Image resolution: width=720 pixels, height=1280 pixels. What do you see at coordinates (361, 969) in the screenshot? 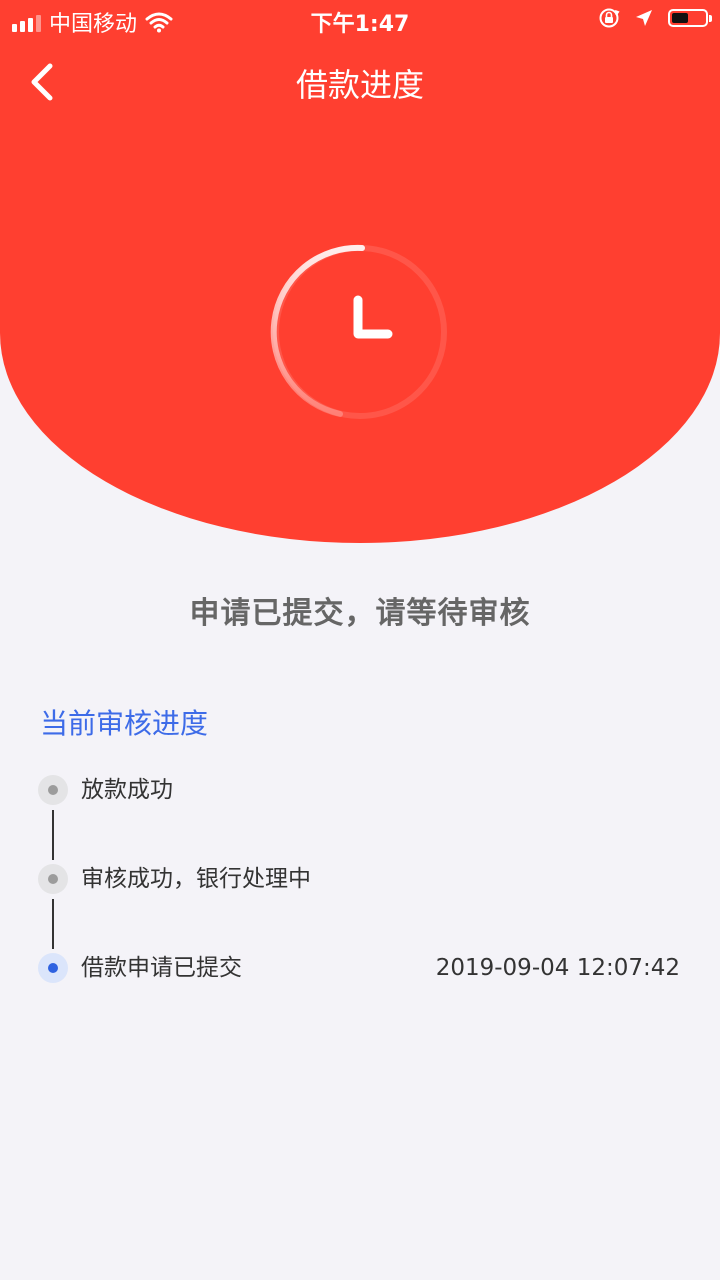
I see `progress-step-submitted: 借款申请已提交 2019-09-04 12:07:42` at bounding box center [361, 969].